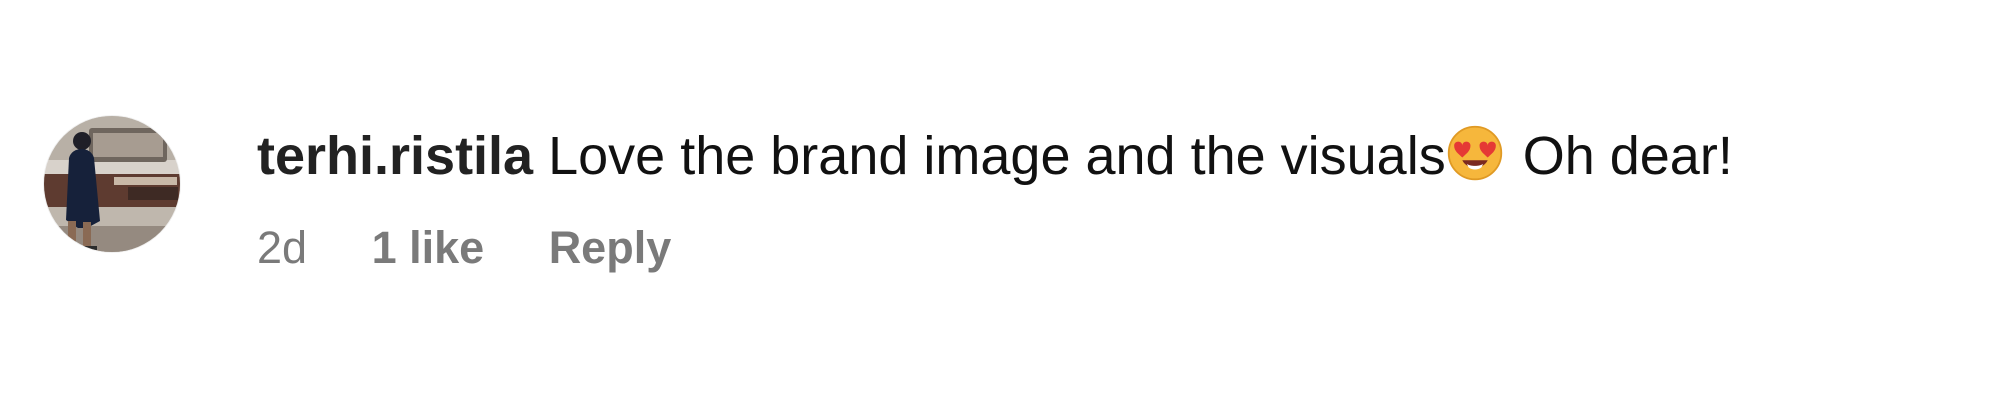 The height and width of the screenshot is (400, 2000). I want to click on comment-text-before-emoji: Love the brand image and the visuals, so click(997, 156).